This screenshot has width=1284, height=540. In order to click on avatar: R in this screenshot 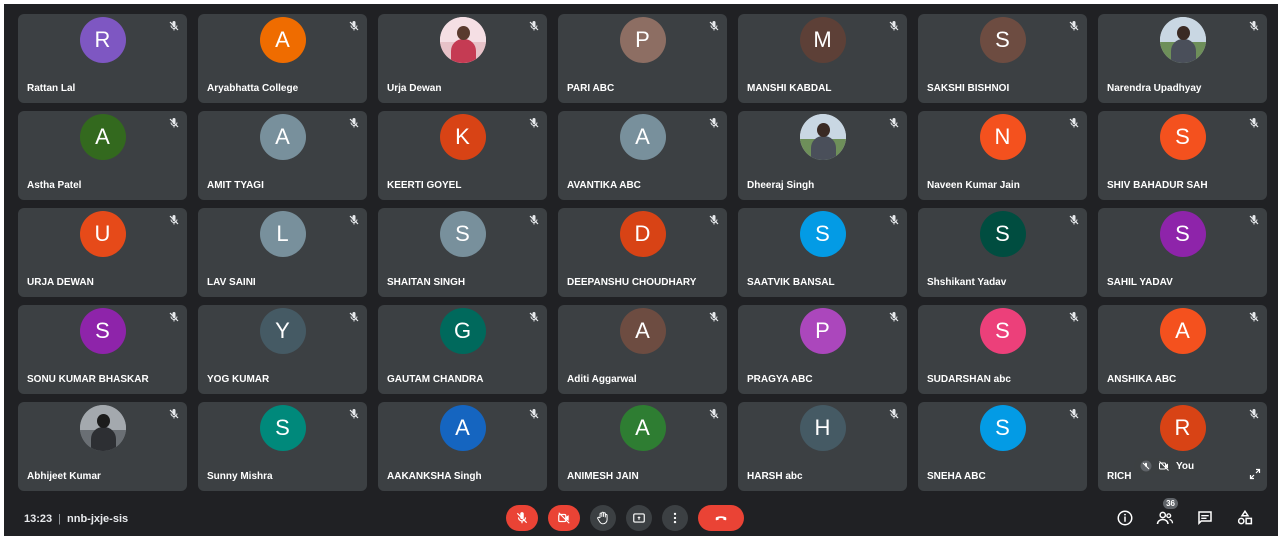, I will do `click(102, 40)`.